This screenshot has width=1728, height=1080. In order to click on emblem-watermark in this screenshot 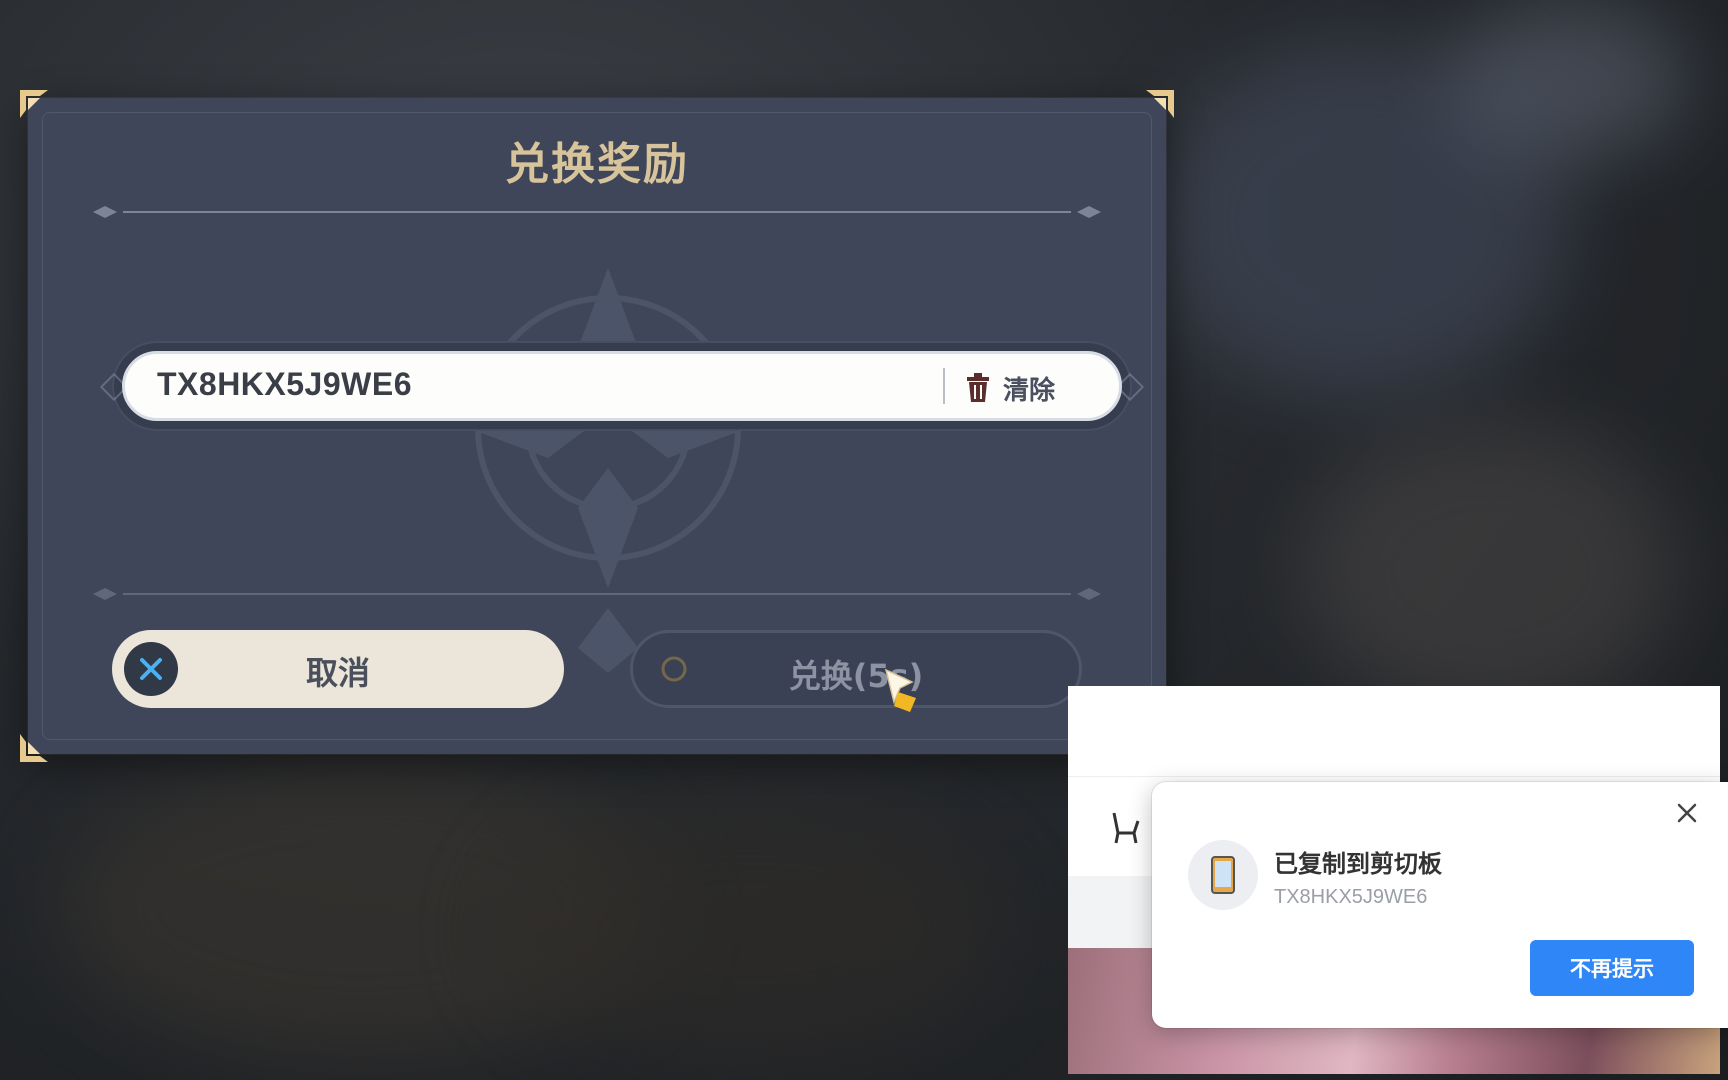, I will do `click(608, 470)`.